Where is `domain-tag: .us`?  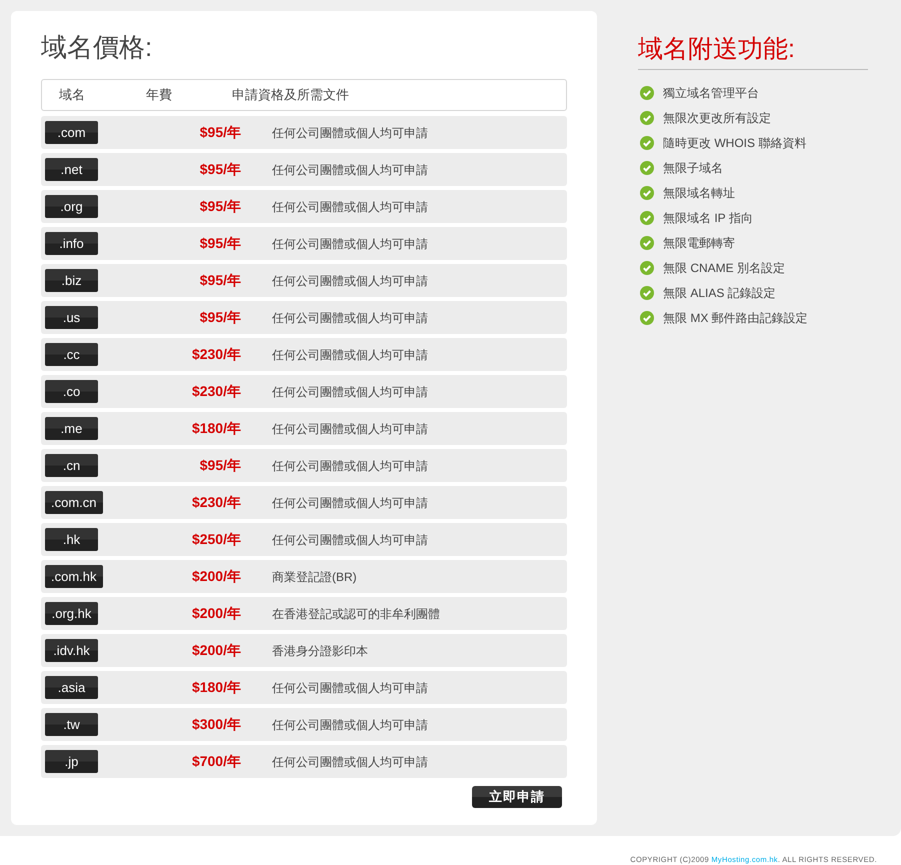
domain-tag: .us is located at coordinates (71, 317).